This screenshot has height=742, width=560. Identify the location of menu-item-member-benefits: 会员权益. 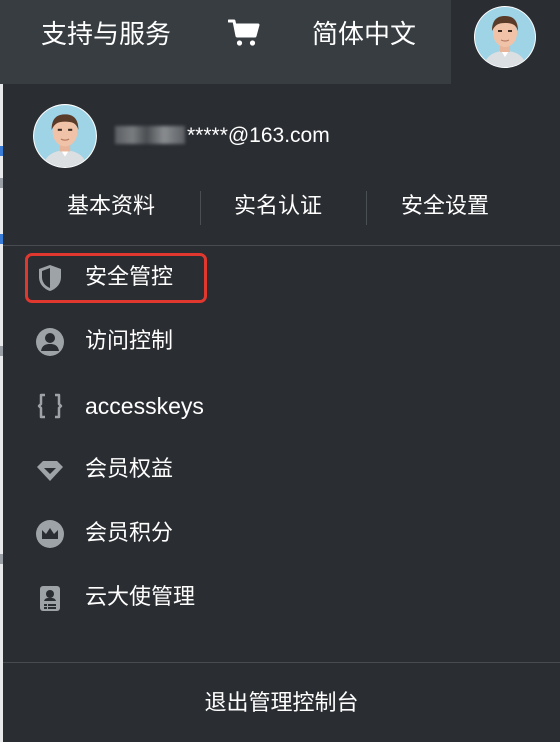
(281, 470).